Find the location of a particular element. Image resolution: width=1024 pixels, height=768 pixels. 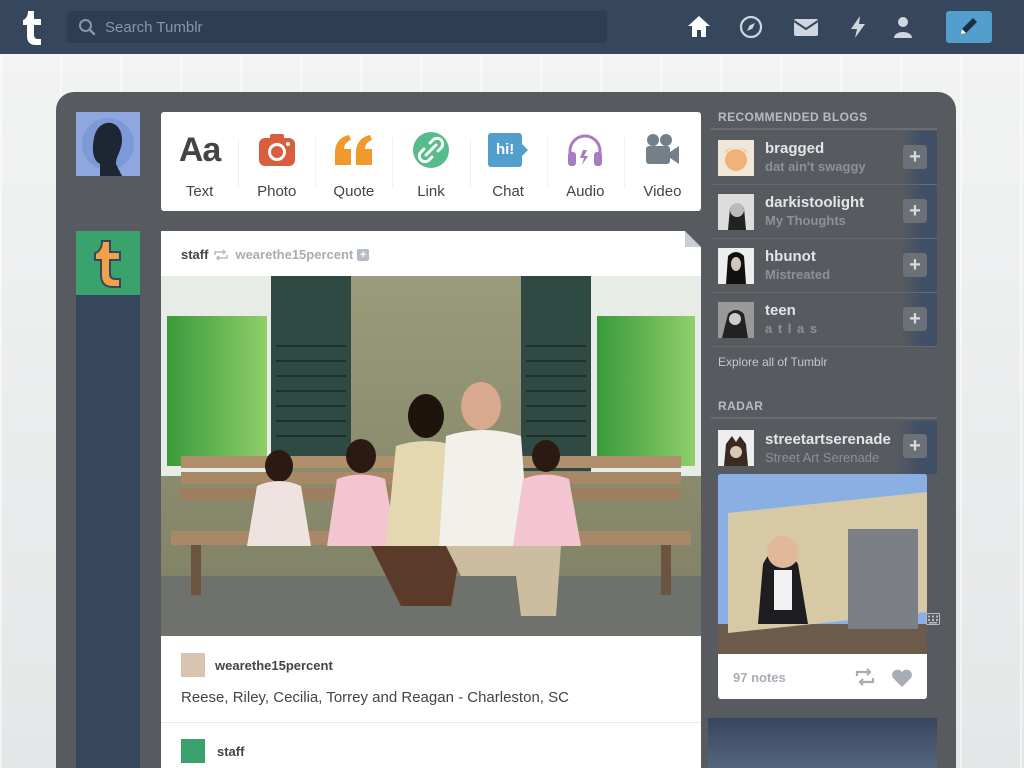

link-icon is located at coordinates (431, 150).